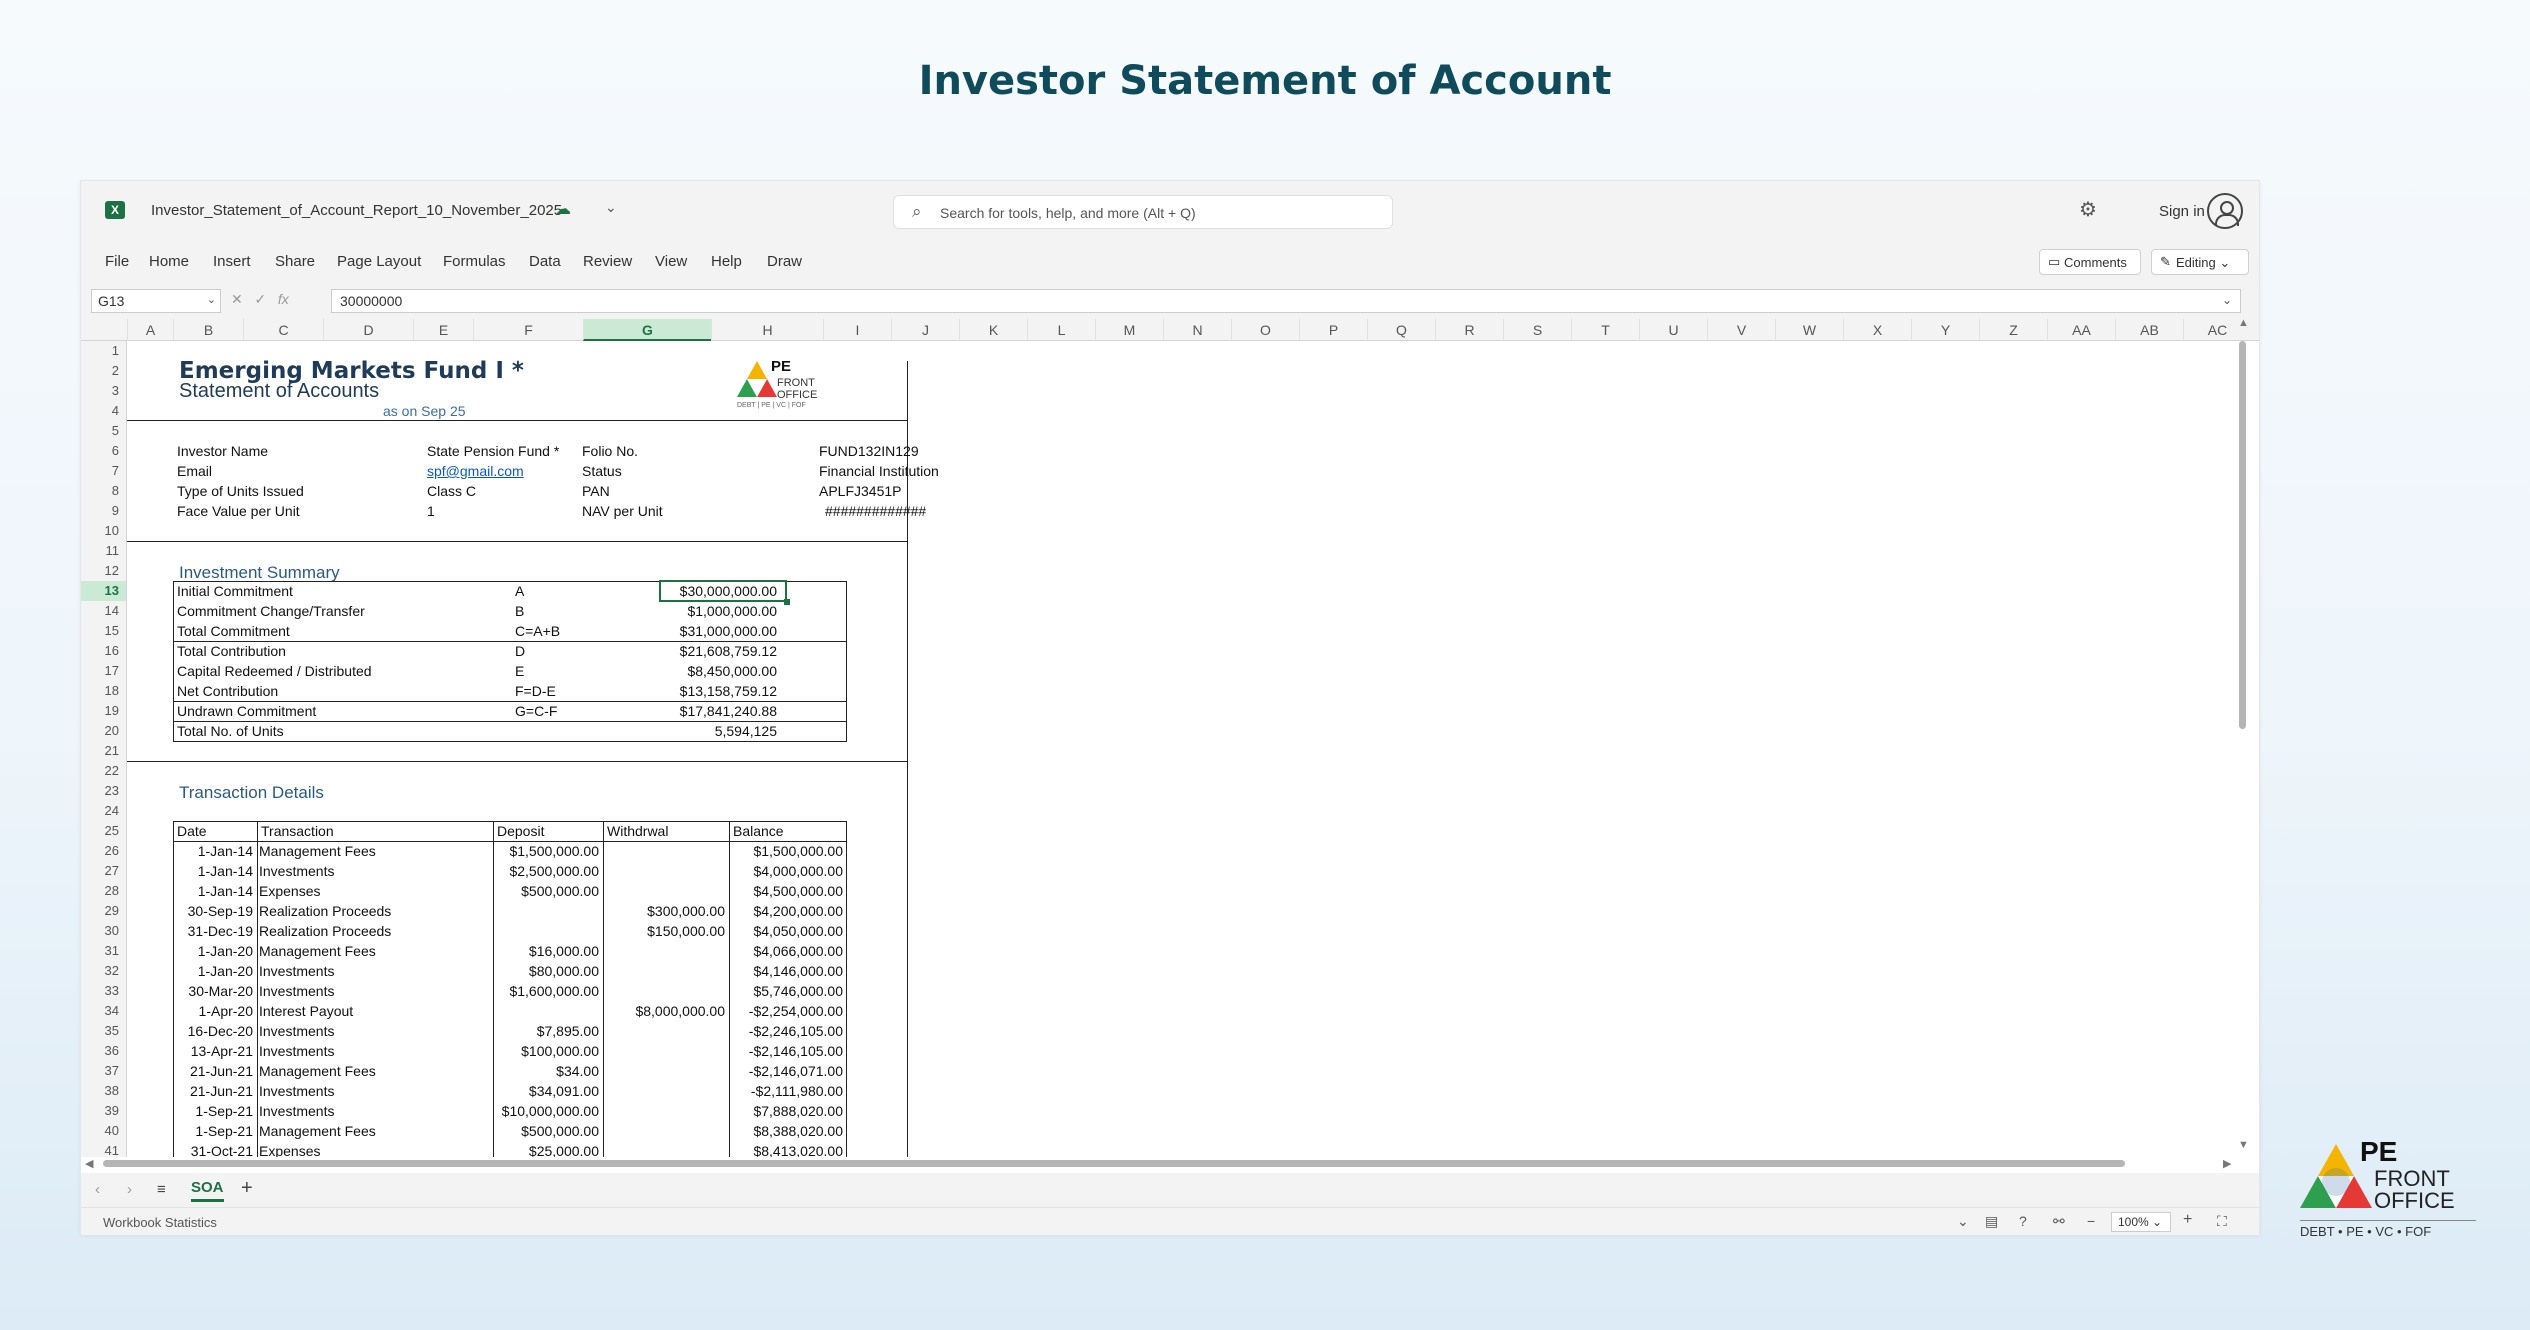 The width and height of the screenshot is (2530, 1330). I want to click on column-header: Q, so click(1401, 330).